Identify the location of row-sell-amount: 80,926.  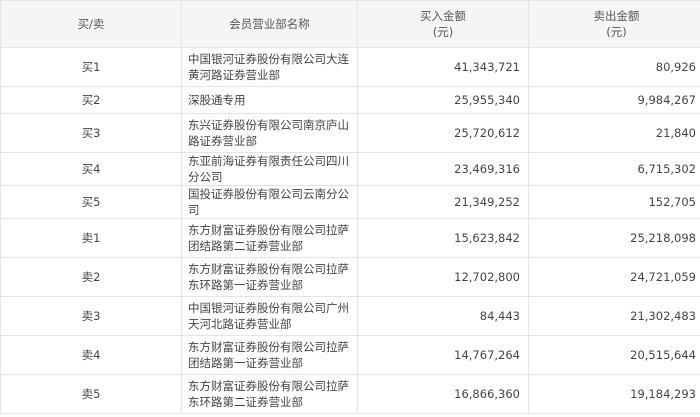
(614, 67).